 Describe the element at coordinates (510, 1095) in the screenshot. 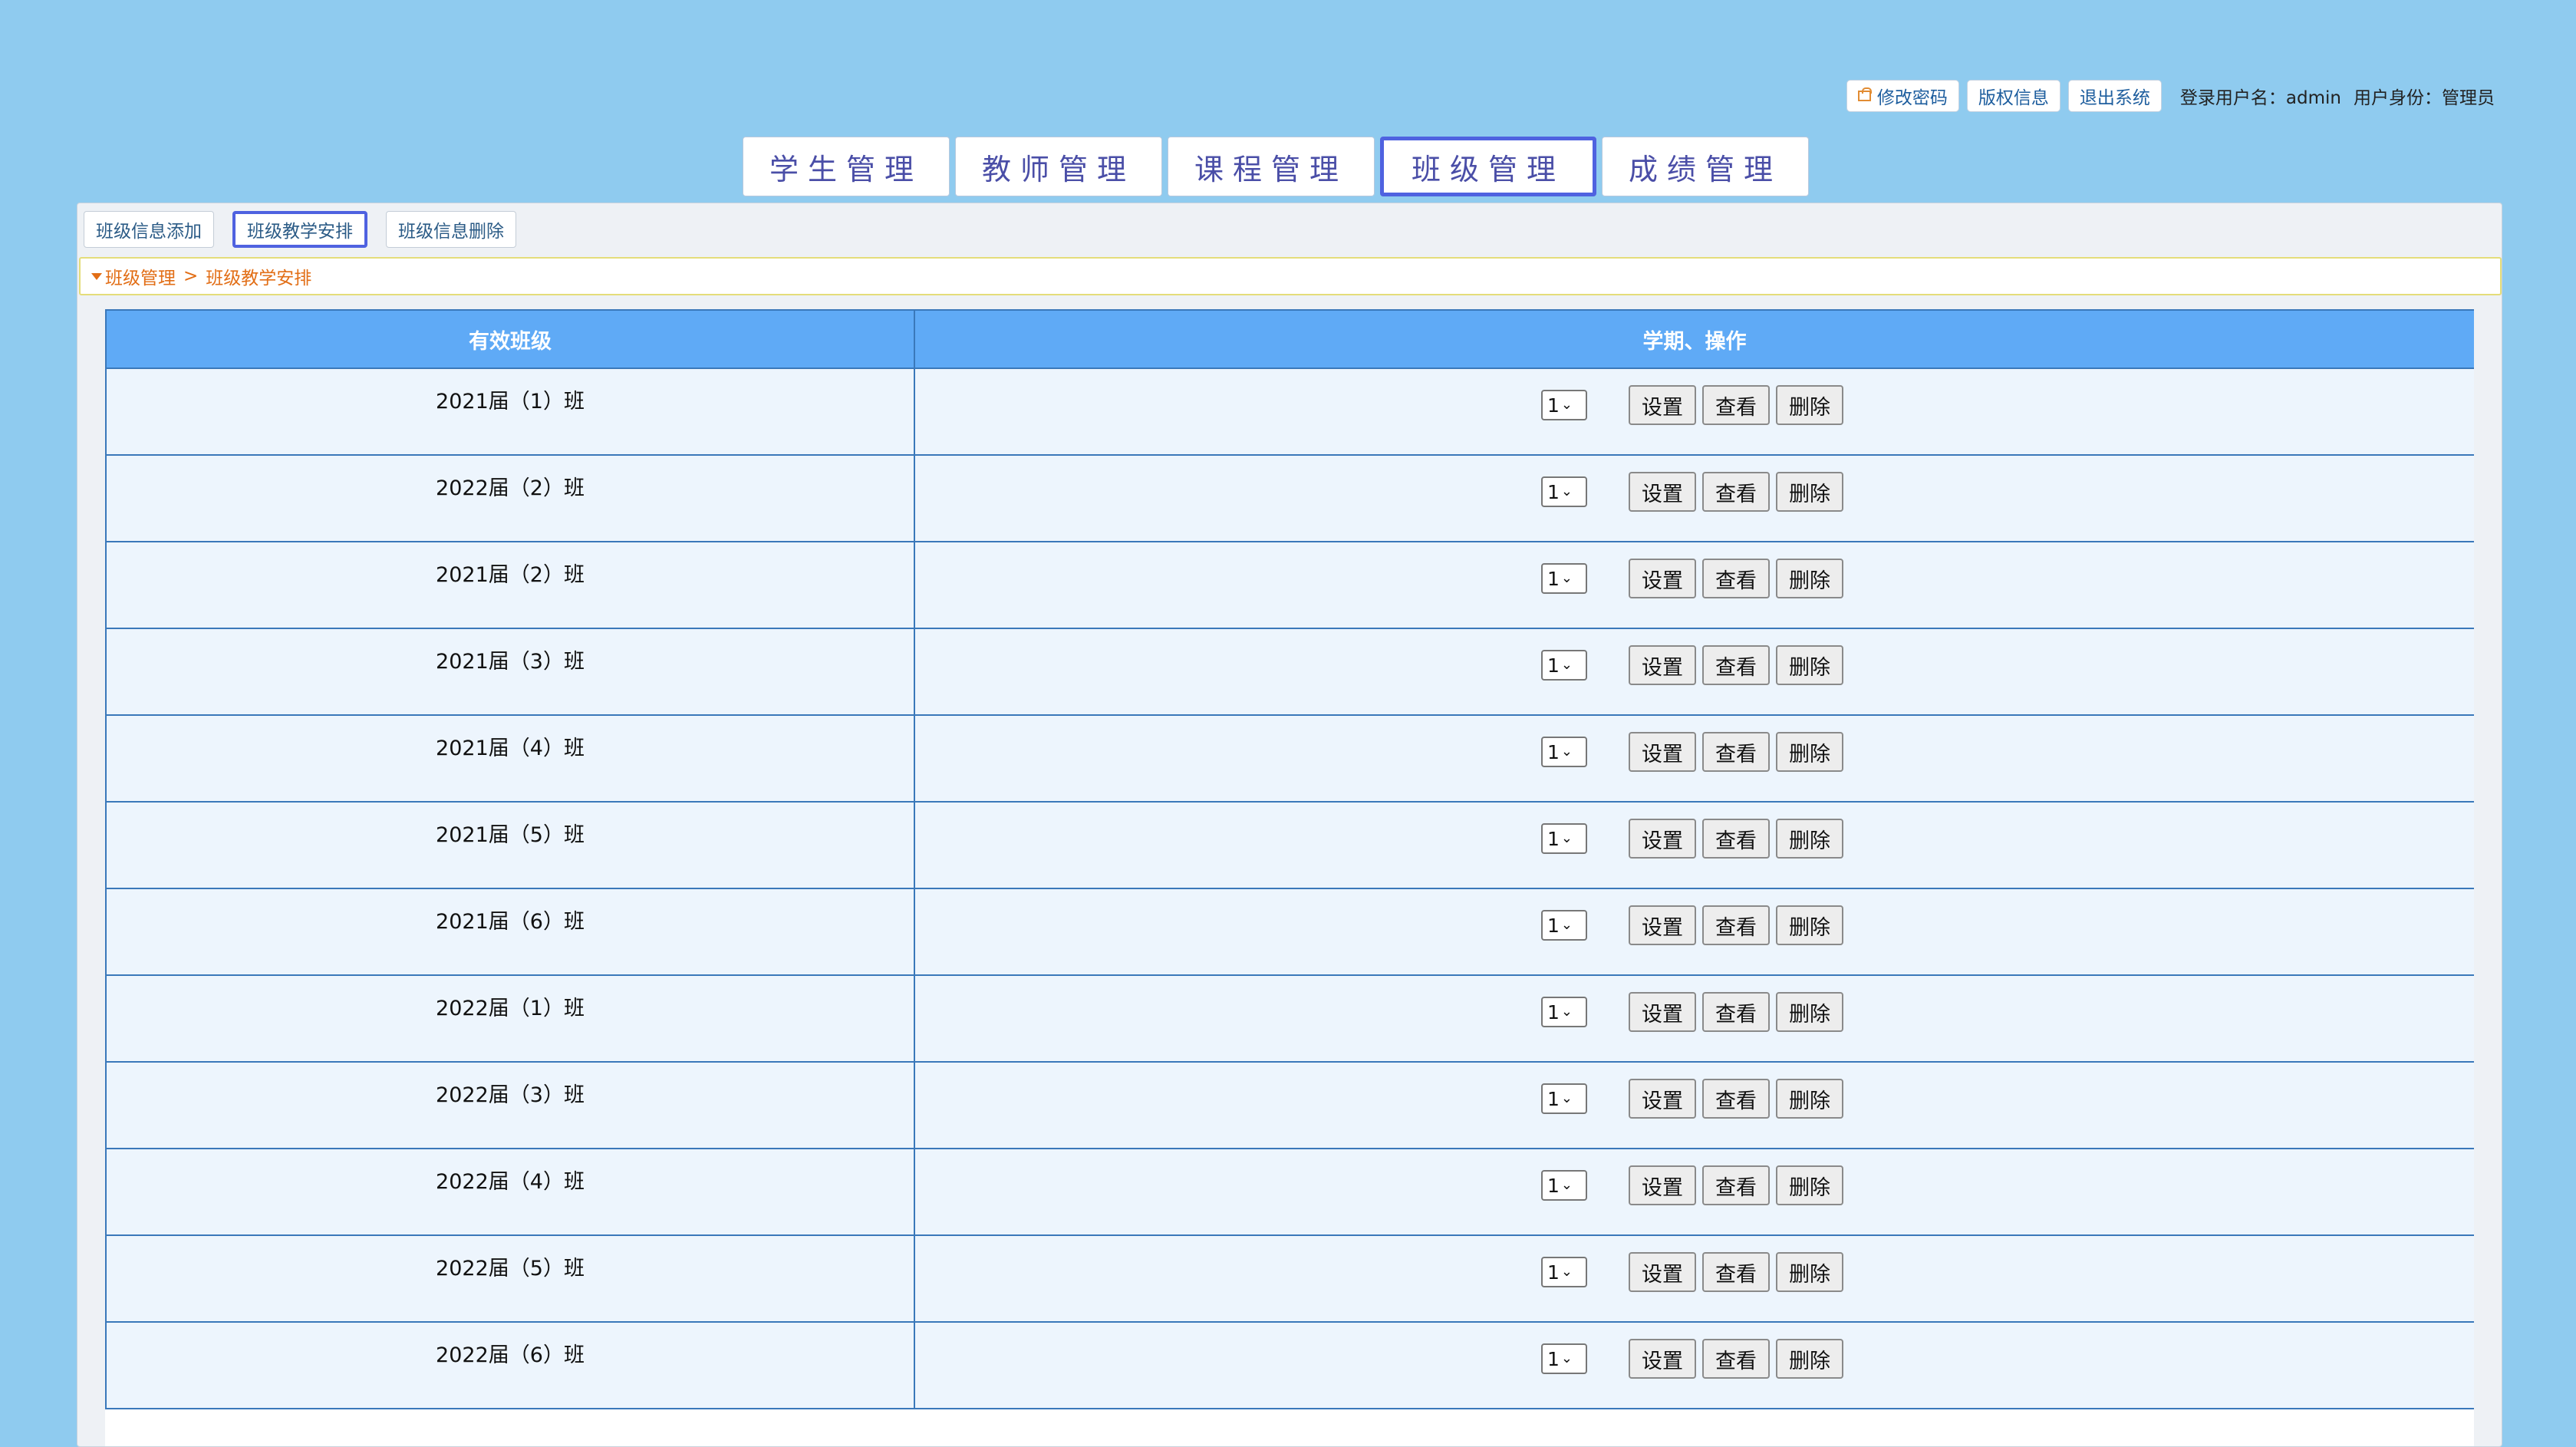

I see `class-name: 2022届（3）班` at that location.